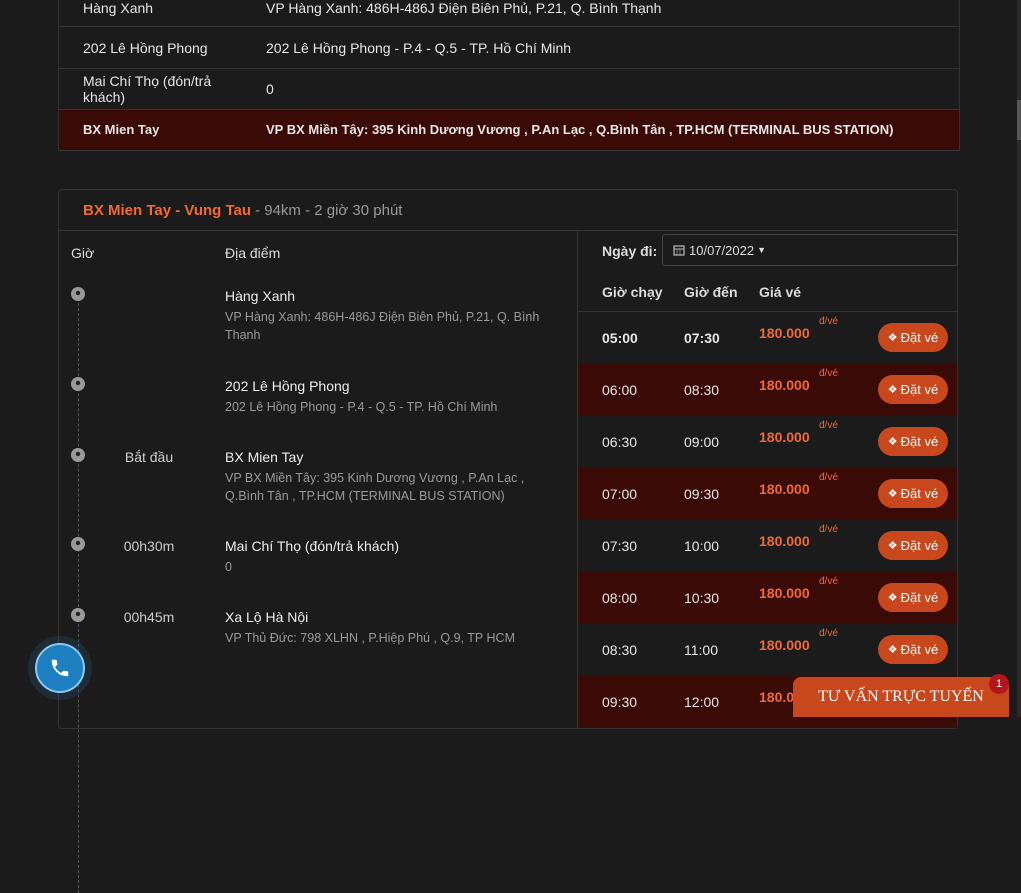 The height and width of the screenshot is (893, 1021). Describe the element at coordinates (167, 210) in the screenshot. I see `route-name: BX Mien Tay - Vung Tau` at that location.